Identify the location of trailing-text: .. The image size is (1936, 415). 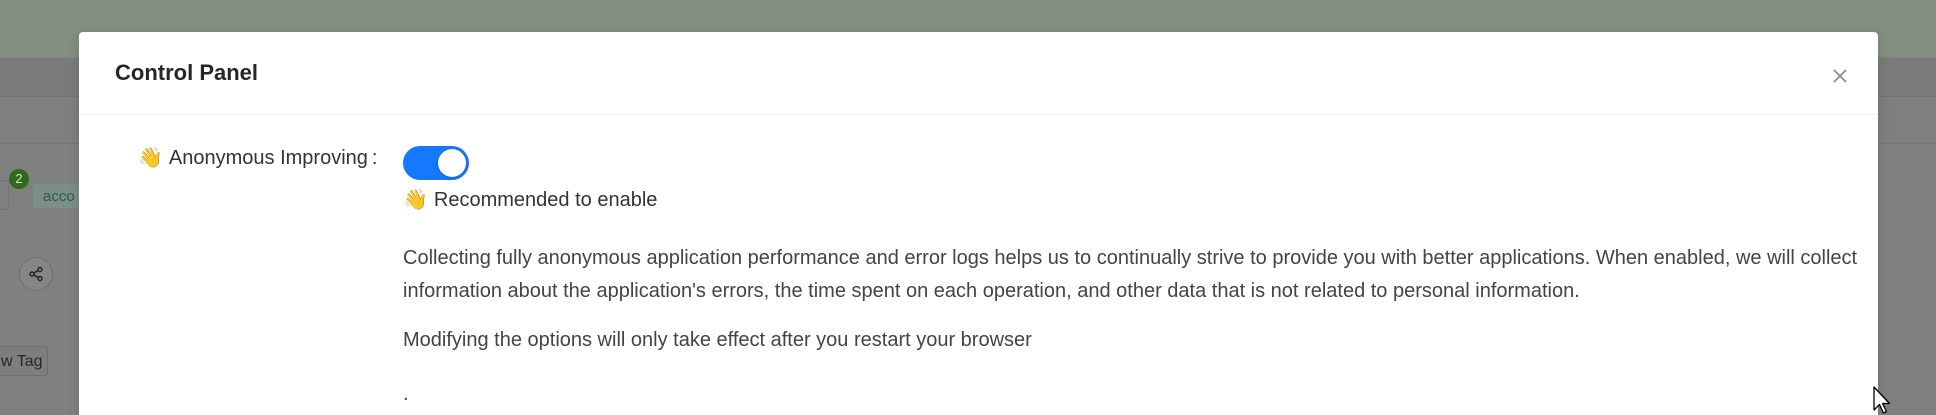
(406, 394).